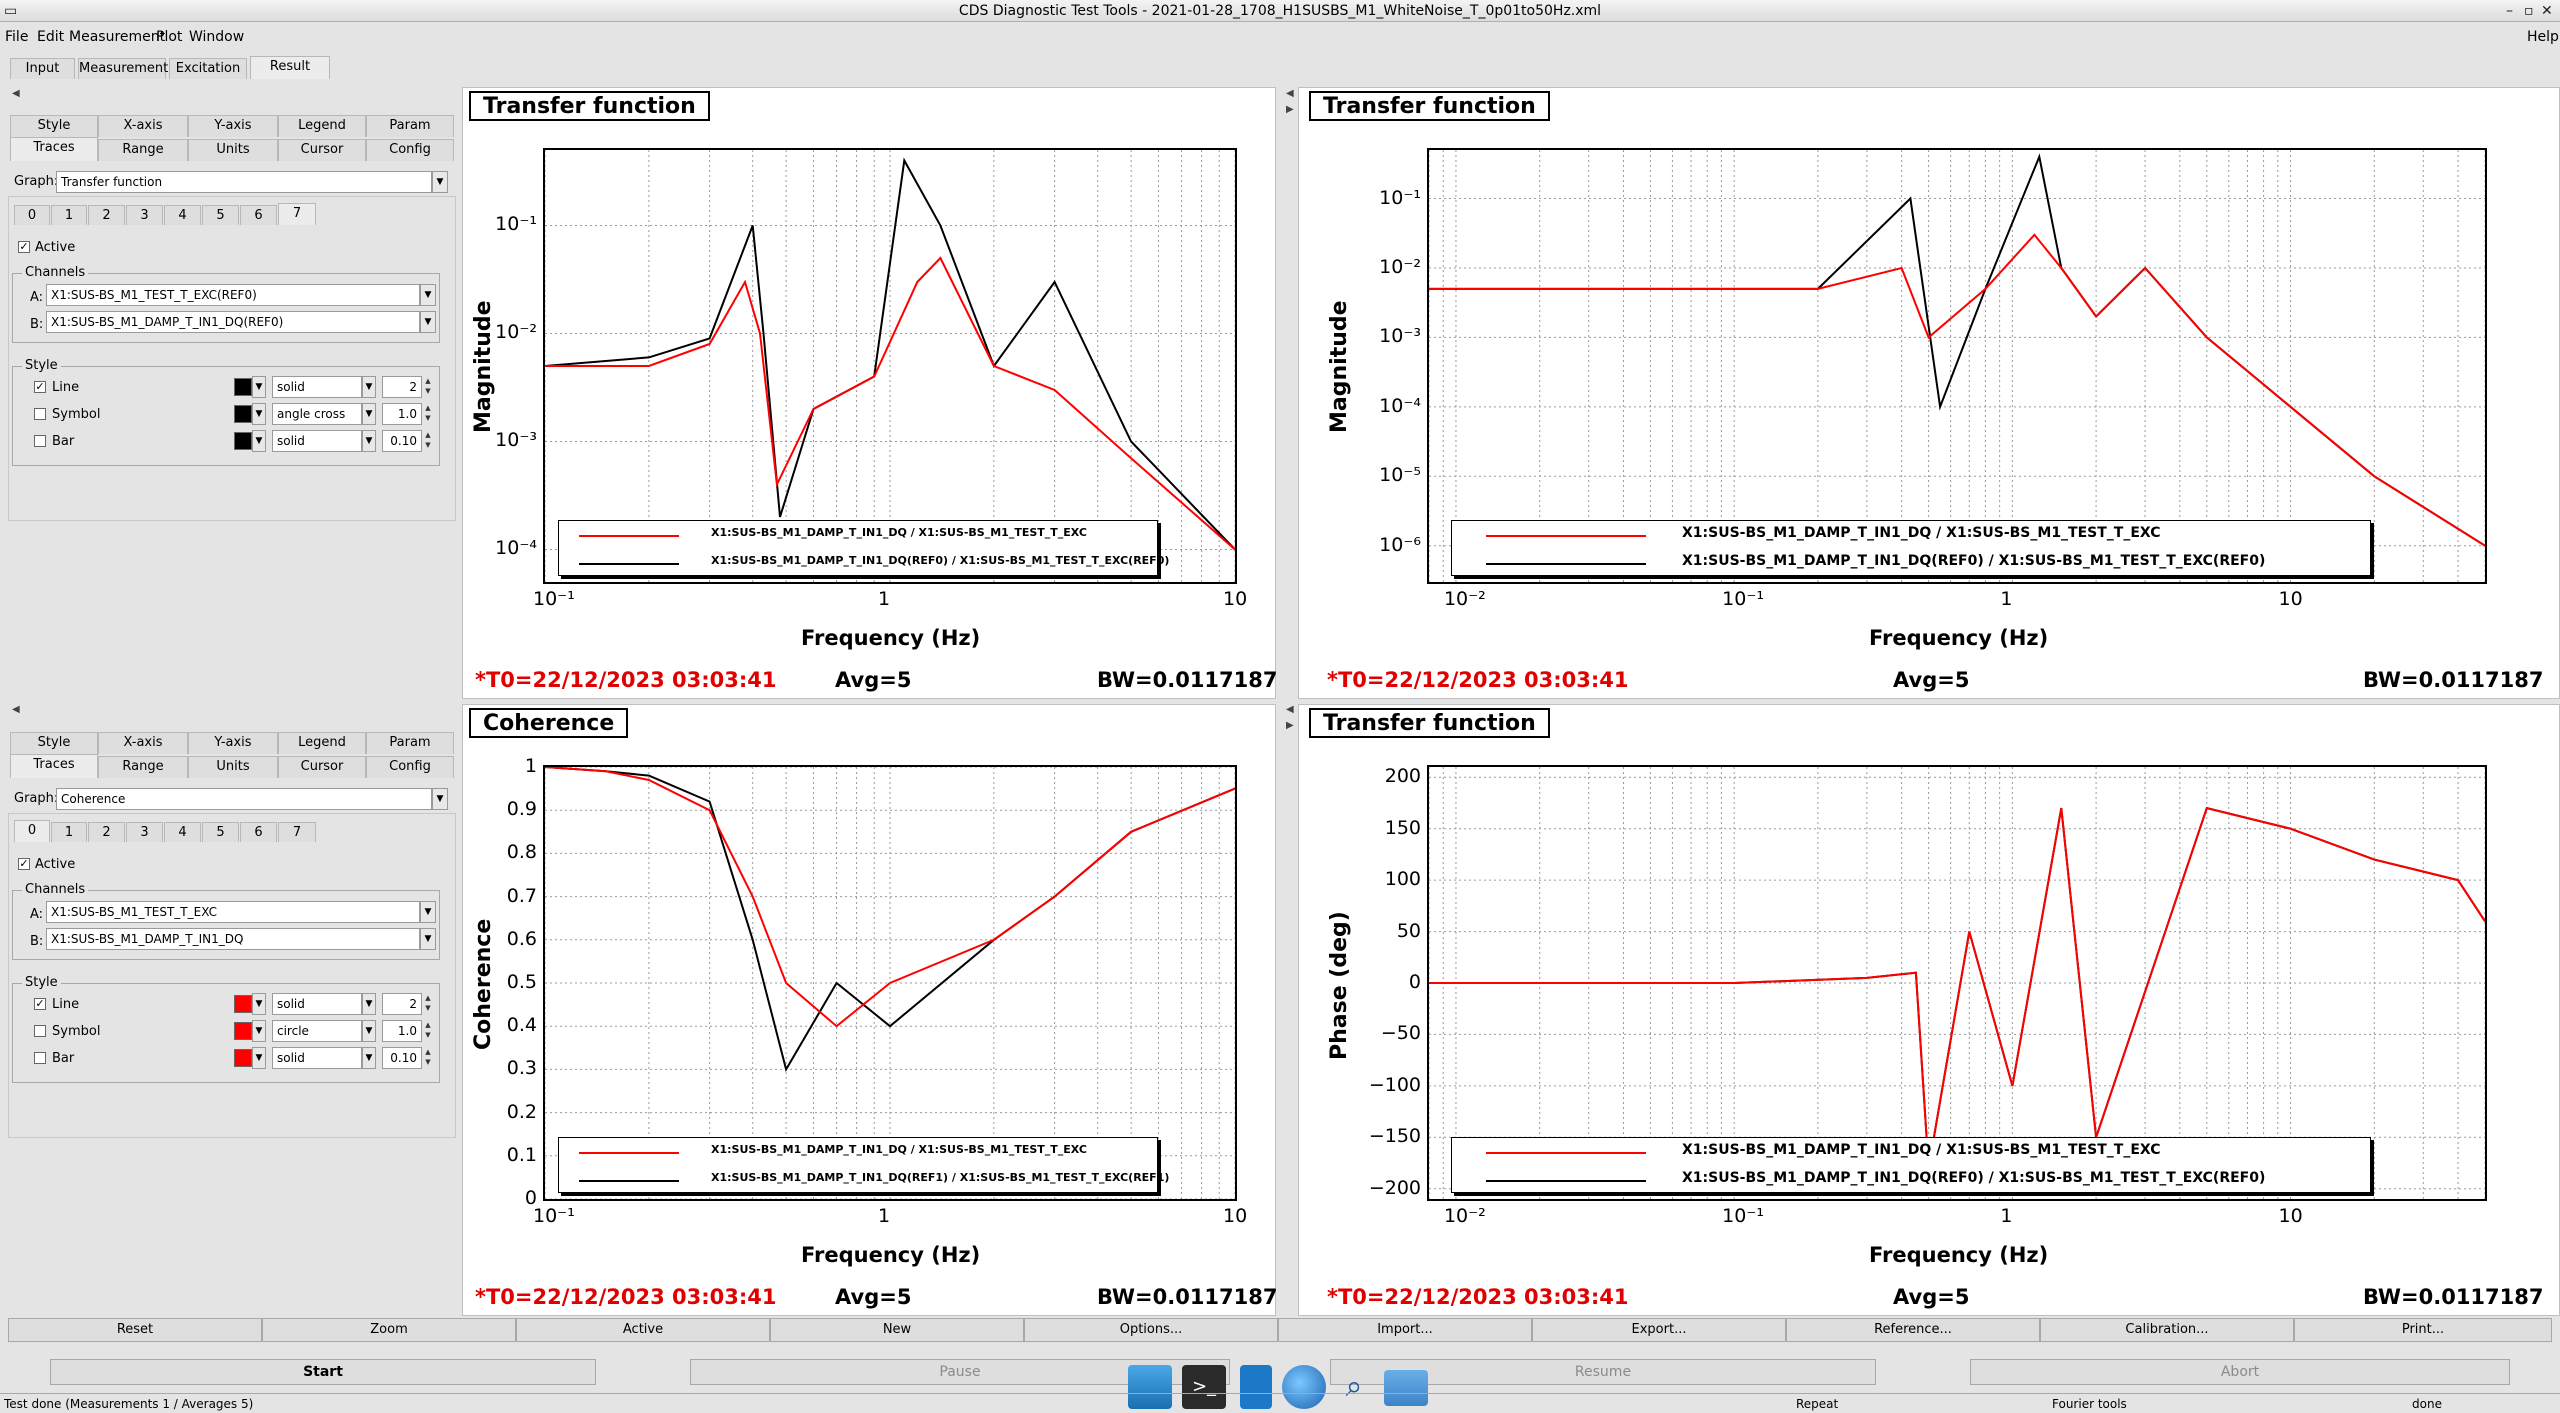 This screenshot has width=2560, height=1413. Describe the element at coordinates (290, 67) in the screenshot. I see `tab-result: Result` at that location.